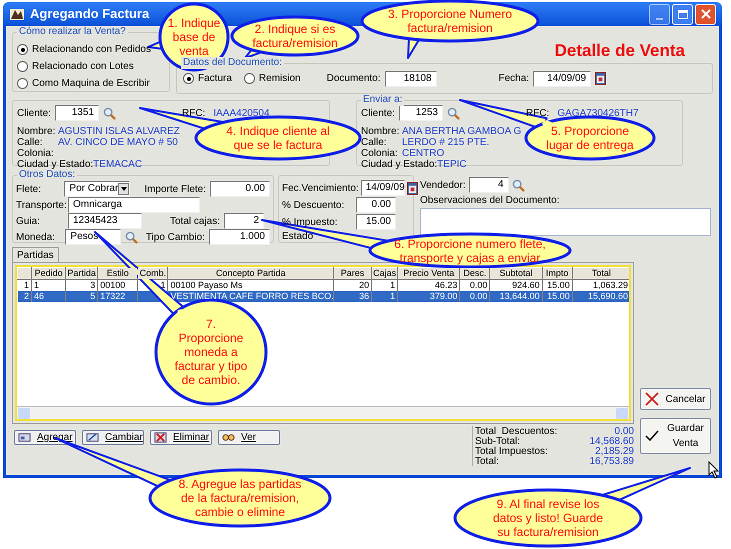  What do you see at coordinates (113, 437) in the screenshot?
I see `action-button: Cambiar` at bounding box center [113, 437].